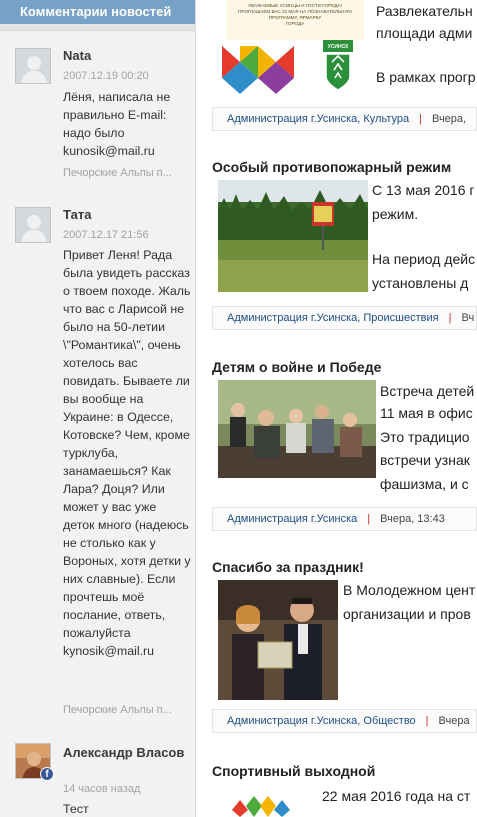  I want to click on comment-text: Тест, so click(76, 809).